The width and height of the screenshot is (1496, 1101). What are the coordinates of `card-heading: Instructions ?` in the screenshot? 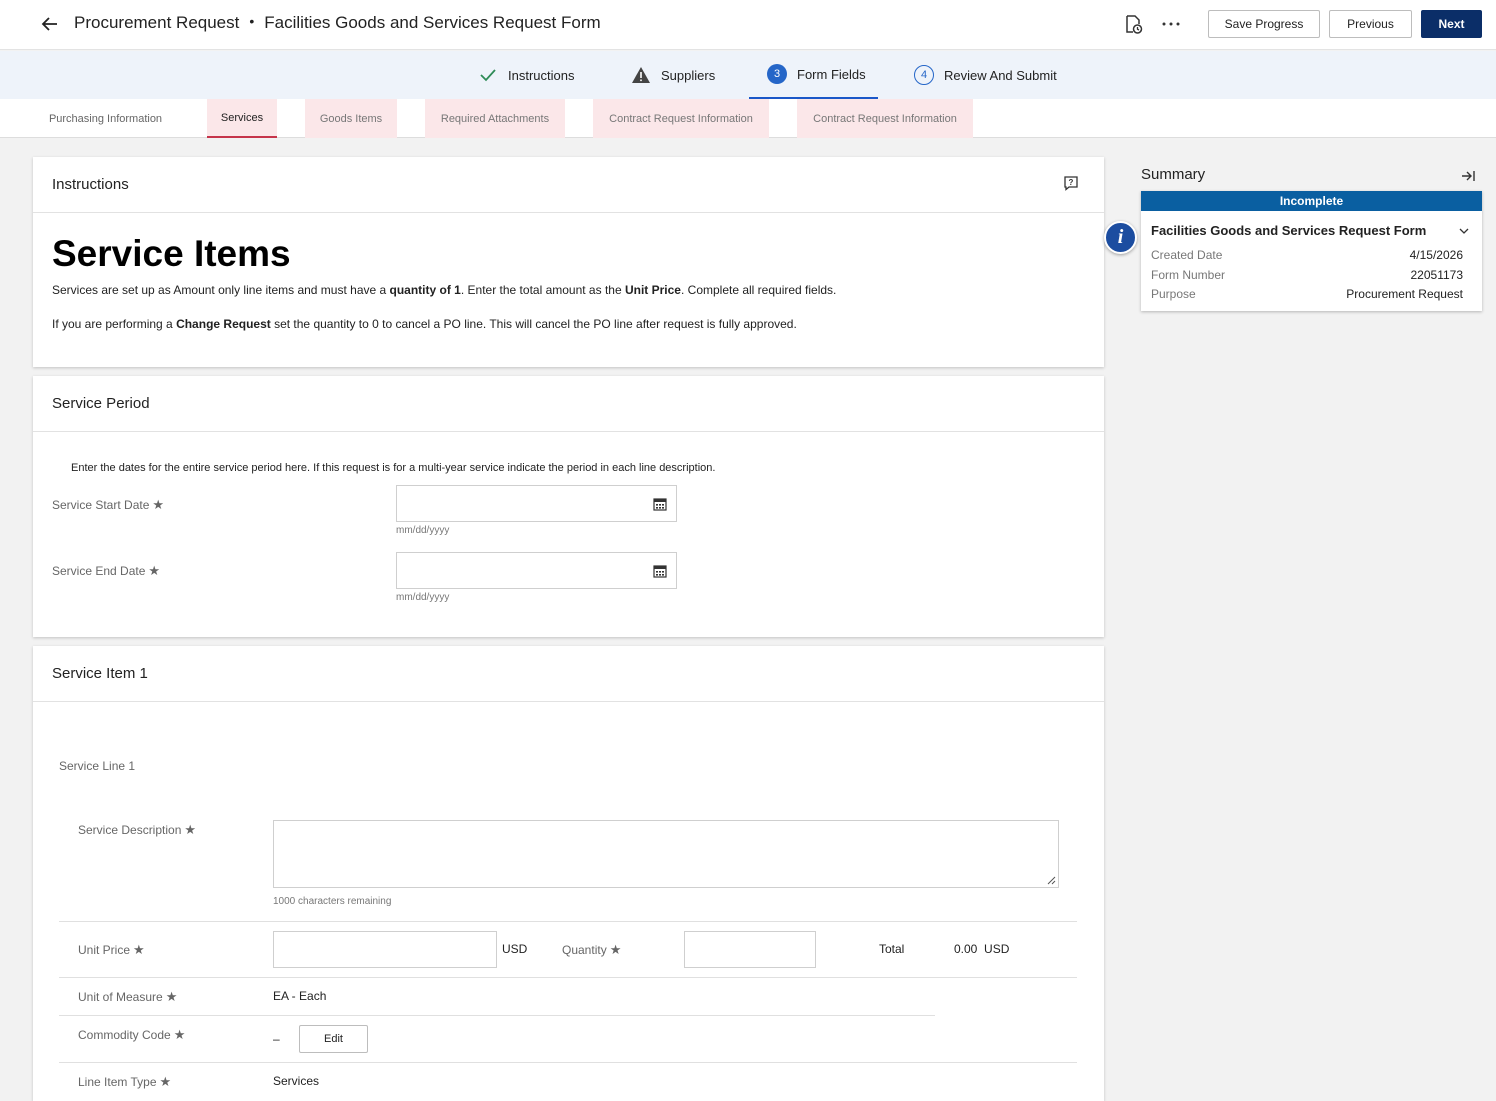 It's located at (568, 185).